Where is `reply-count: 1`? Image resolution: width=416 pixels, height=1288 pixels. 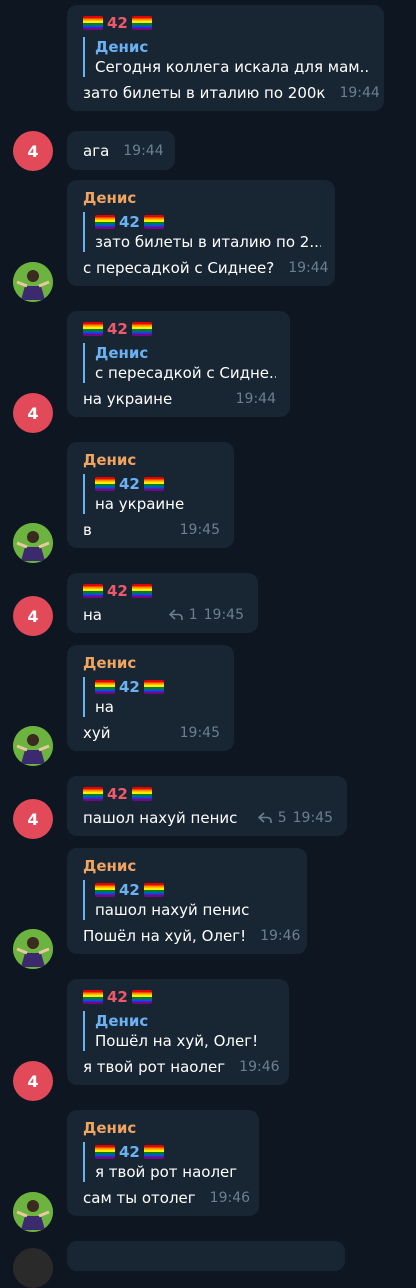
reply-count: 1 is located at coordinates (193, 615).